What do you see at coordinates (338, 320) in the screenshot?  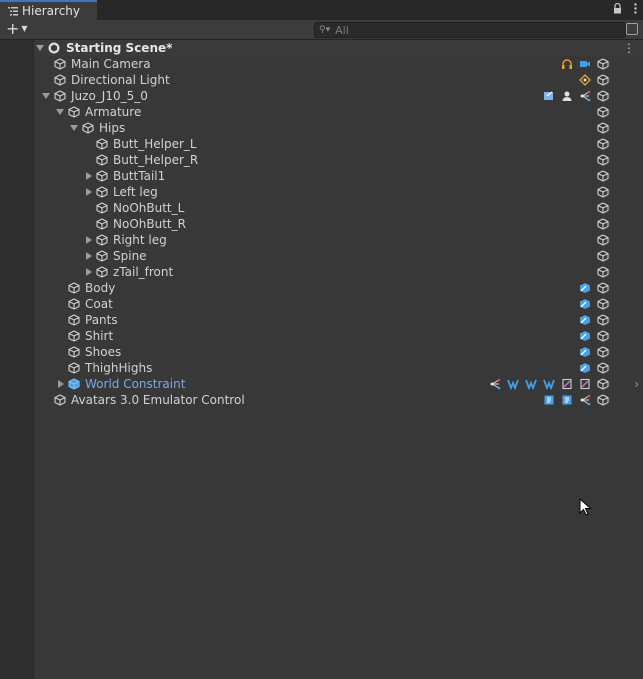 I see `tree-row: Pants` at bounding box center [338, 320].